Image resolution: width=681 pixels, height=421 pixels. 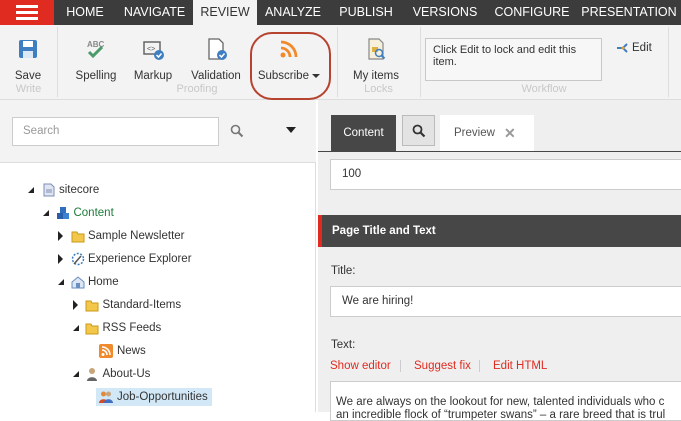 What do you see at coordinates (63, 213) in the screenshot?
I see `cubes-icon` at bounding box center [63, 213].